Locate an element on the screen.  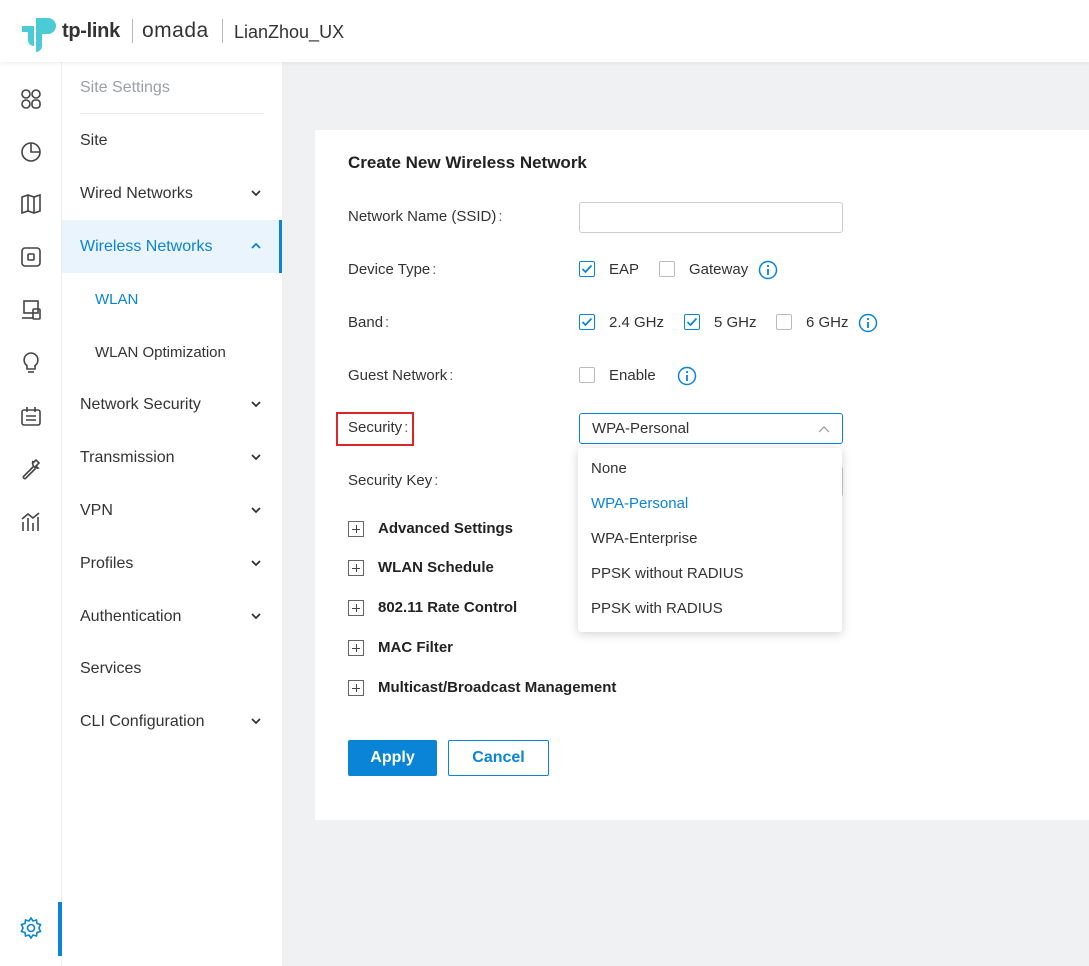
logs-icon is located at coordinates (31, 416).